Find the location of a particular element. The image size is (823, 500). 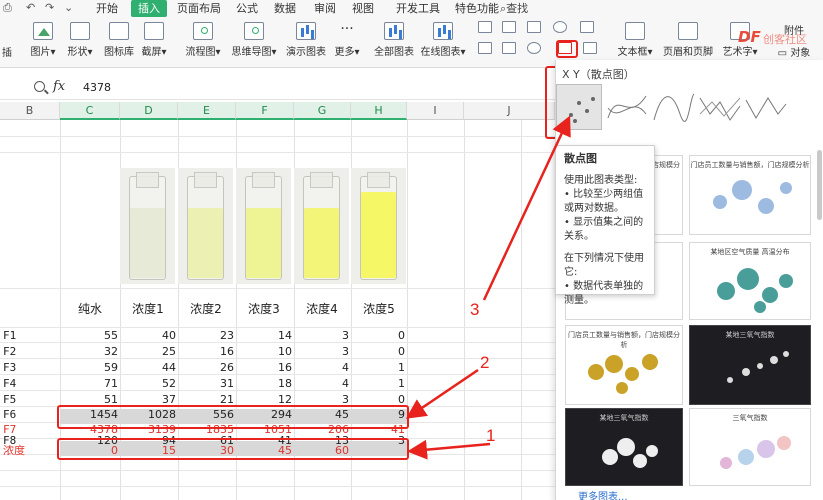

table-cell: 32 is located at coordinates (90, 351).